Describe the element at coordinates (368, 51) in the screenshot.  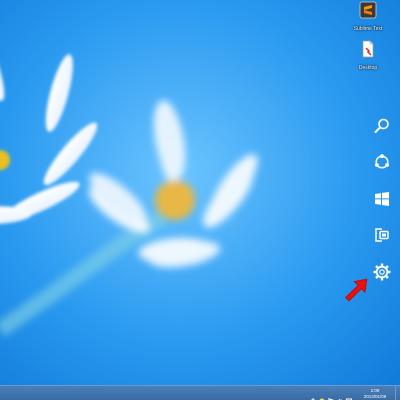
I see `desktop-file-icon` at that location.